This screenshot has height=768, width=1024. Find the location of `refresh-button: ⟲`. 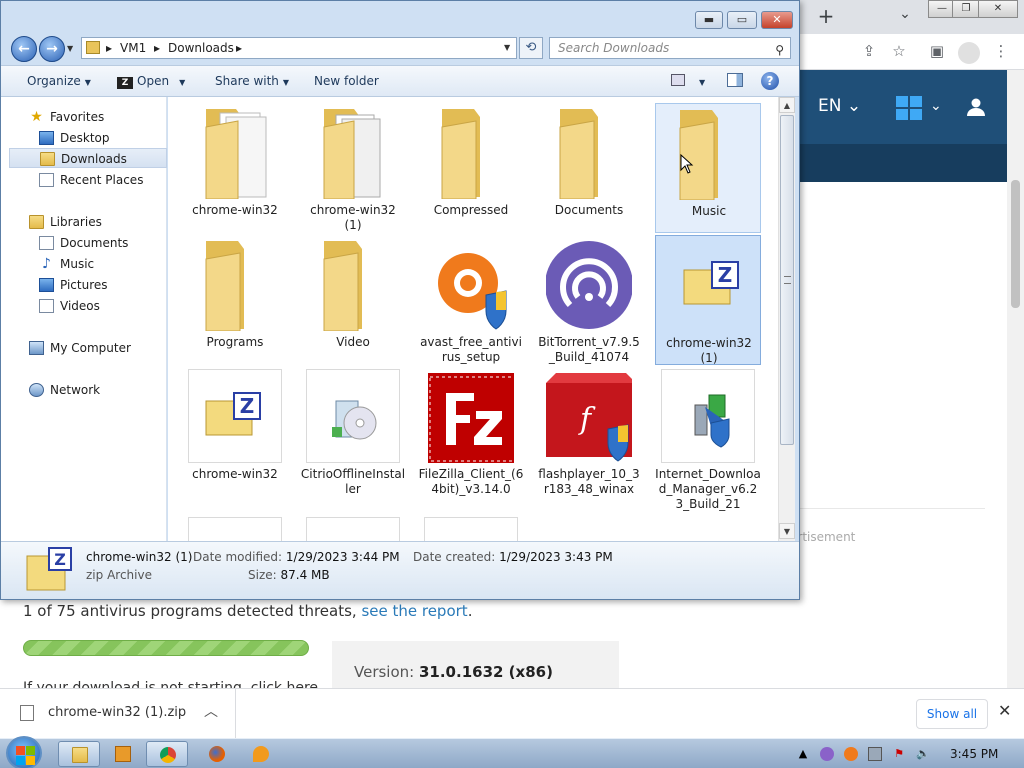

refresh-button: ⟲ is located at coordinates (531, 48).